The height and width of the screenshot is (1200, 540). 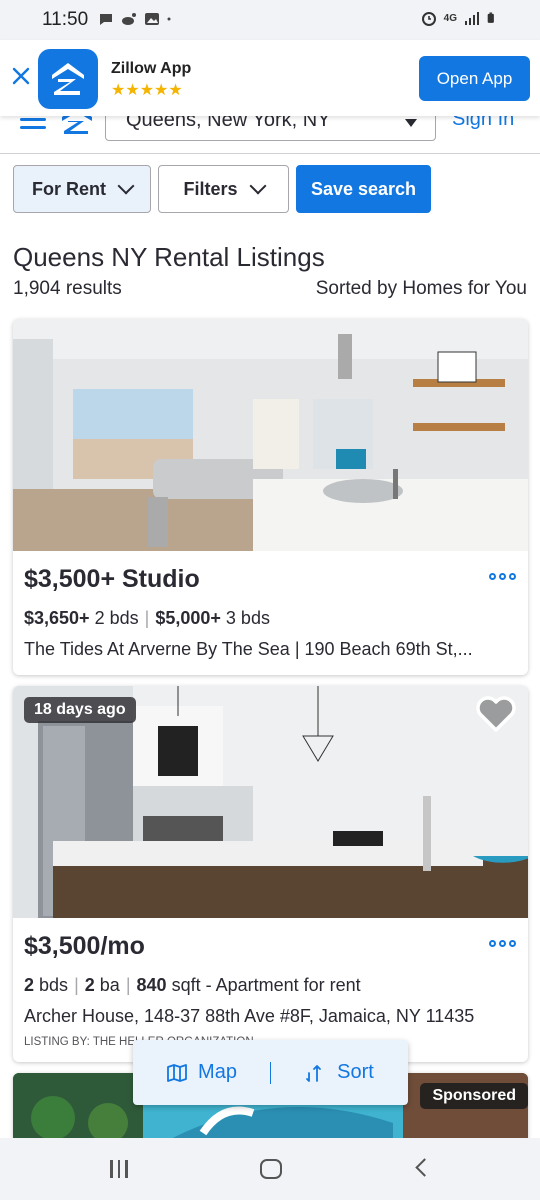 I want to click on home-icon, so click(x=271, y=1169).